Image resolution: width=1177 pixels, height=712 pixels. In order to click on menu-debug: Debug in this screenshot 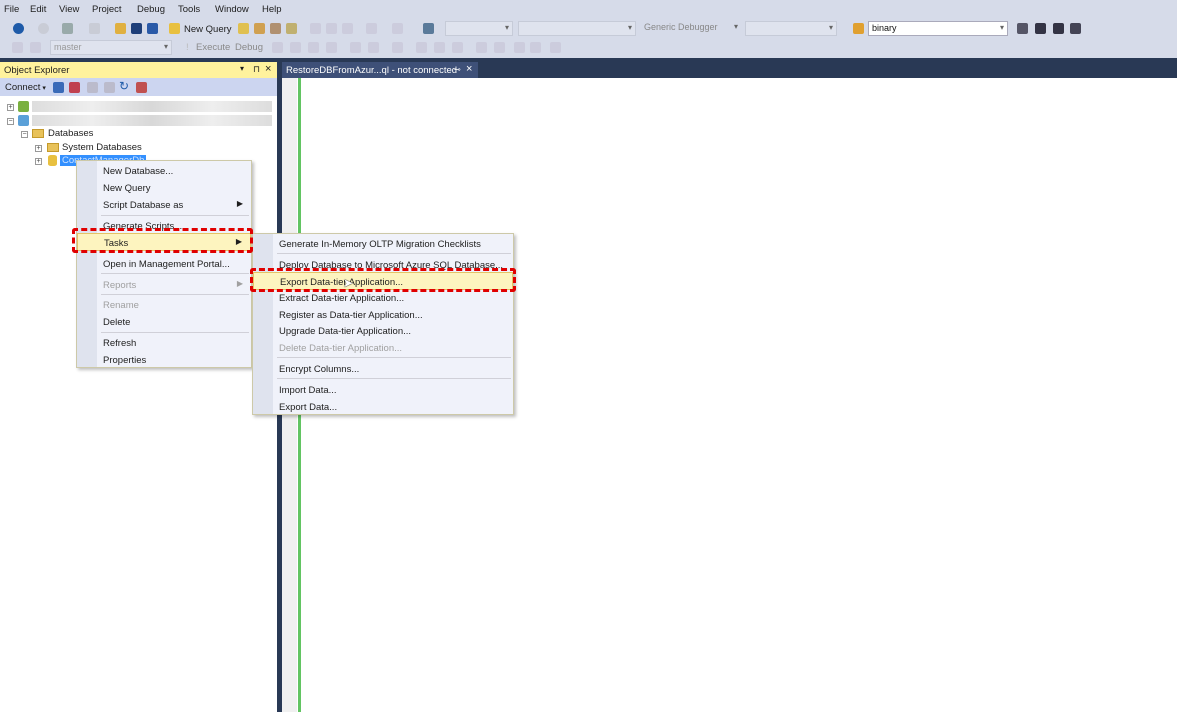, I will do `click(151, 9)`.